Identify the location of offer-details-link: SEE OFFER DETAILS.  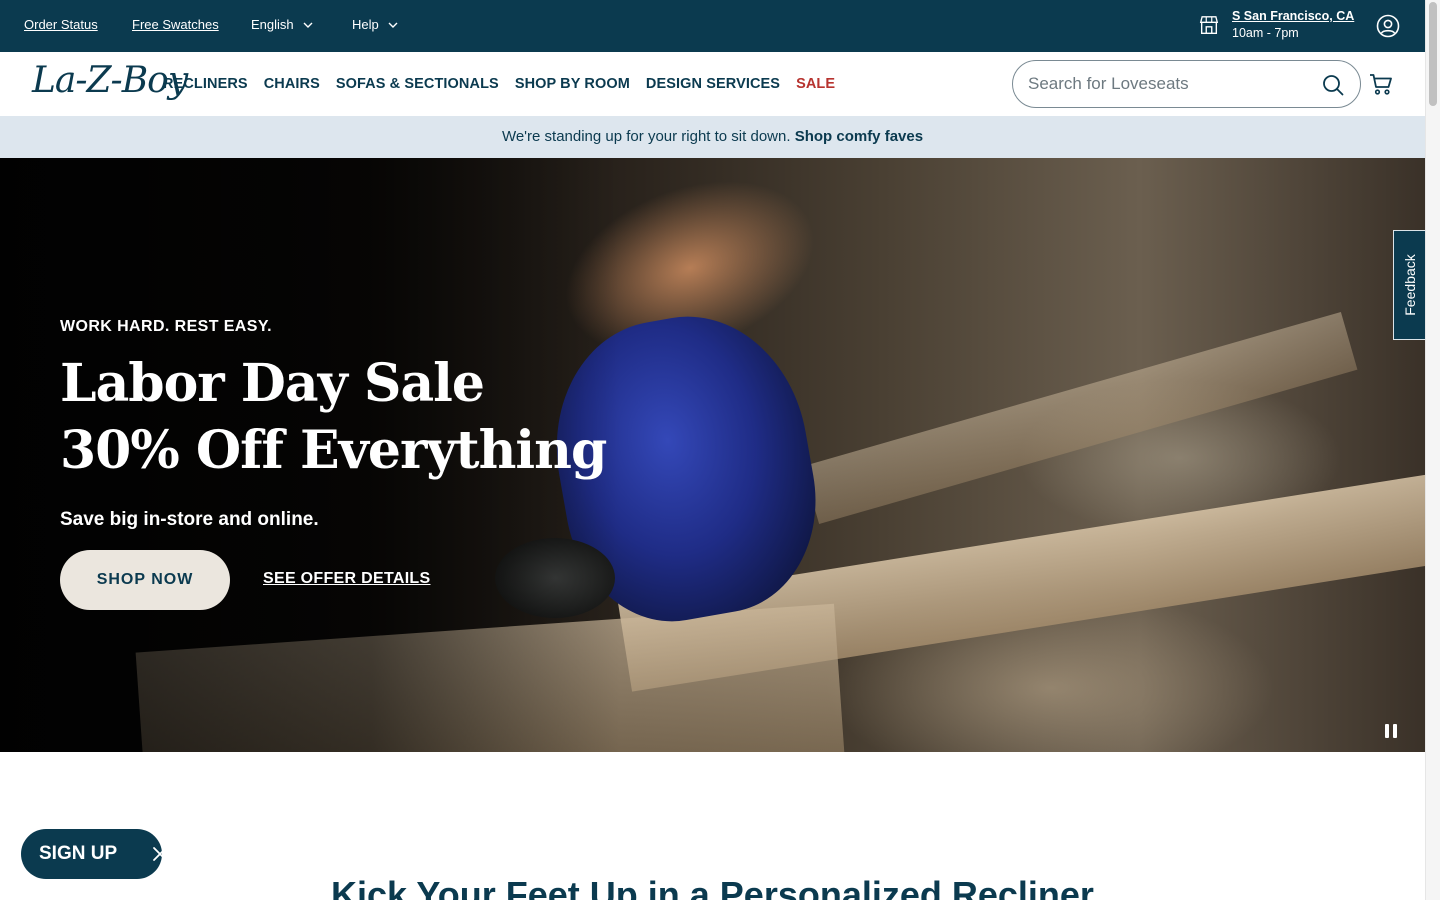
(346, 579).